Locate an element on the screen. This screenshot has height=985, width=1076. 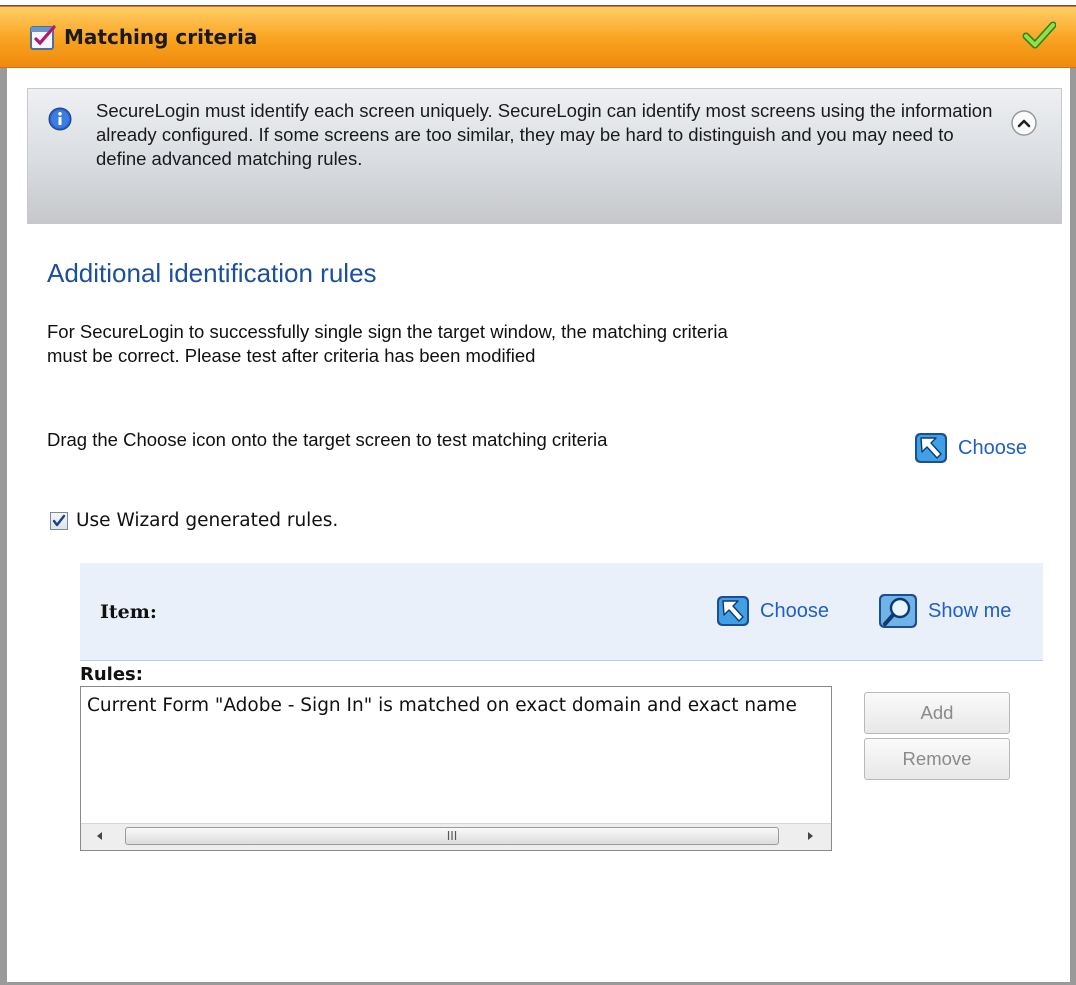
wizard-rules-checkbox is located at coordinates (59, 520).